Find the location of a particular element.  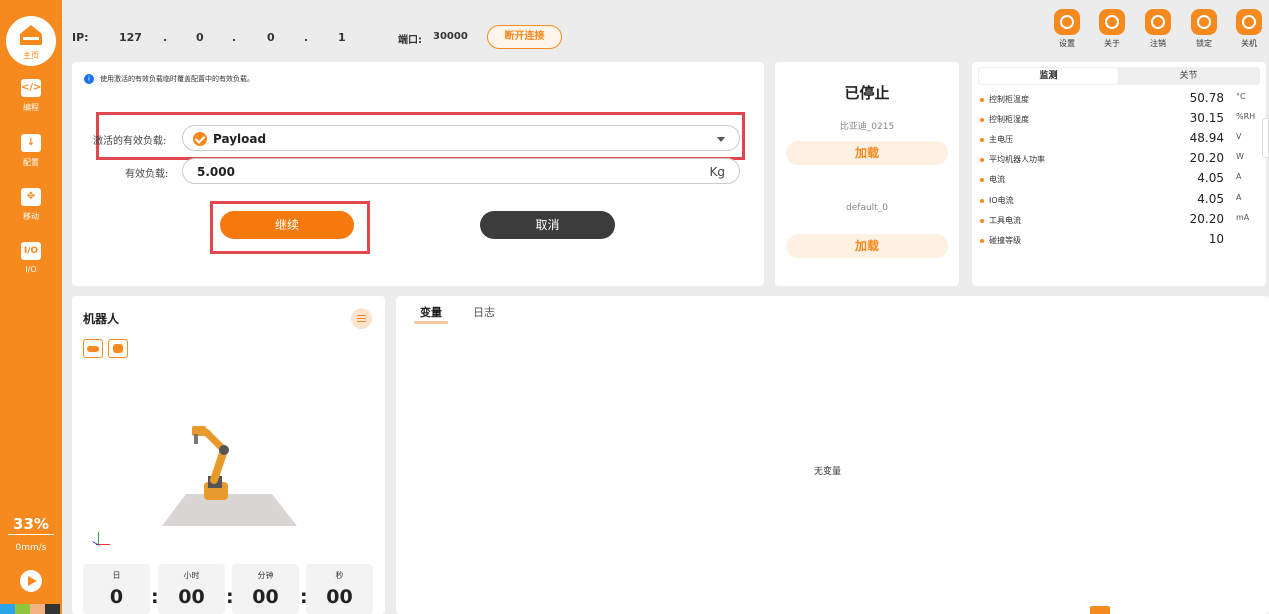

monitor-row-unit: %RH is located at coordinates (1246, 117).